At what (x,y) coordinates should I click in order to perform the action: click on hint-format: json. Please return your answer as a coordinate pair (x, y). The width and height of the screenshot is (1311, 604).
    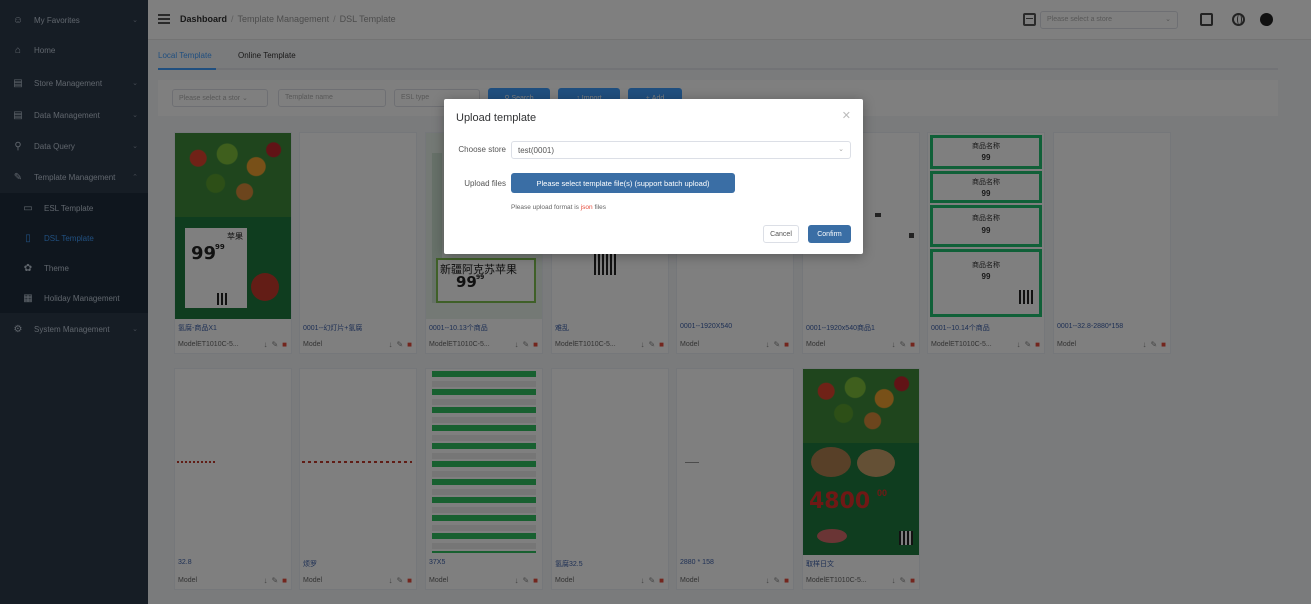
    Looking at the image, I should click on (586, 207).